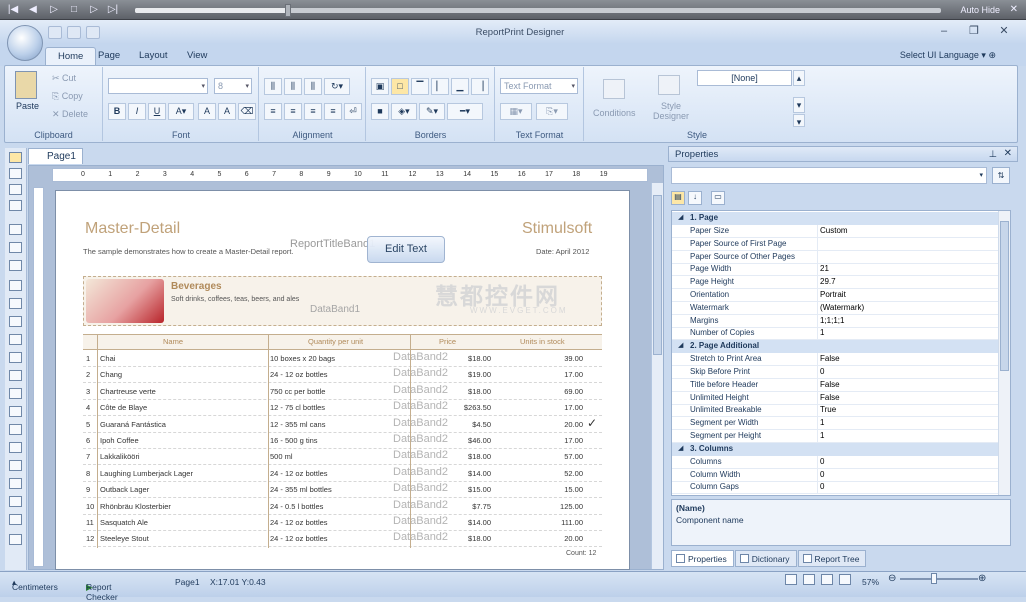  What do you see at coordinates (765, 558) in the screenshot?
I see `tab-dictionary: Dictionary` at bounding box center [765, 558].